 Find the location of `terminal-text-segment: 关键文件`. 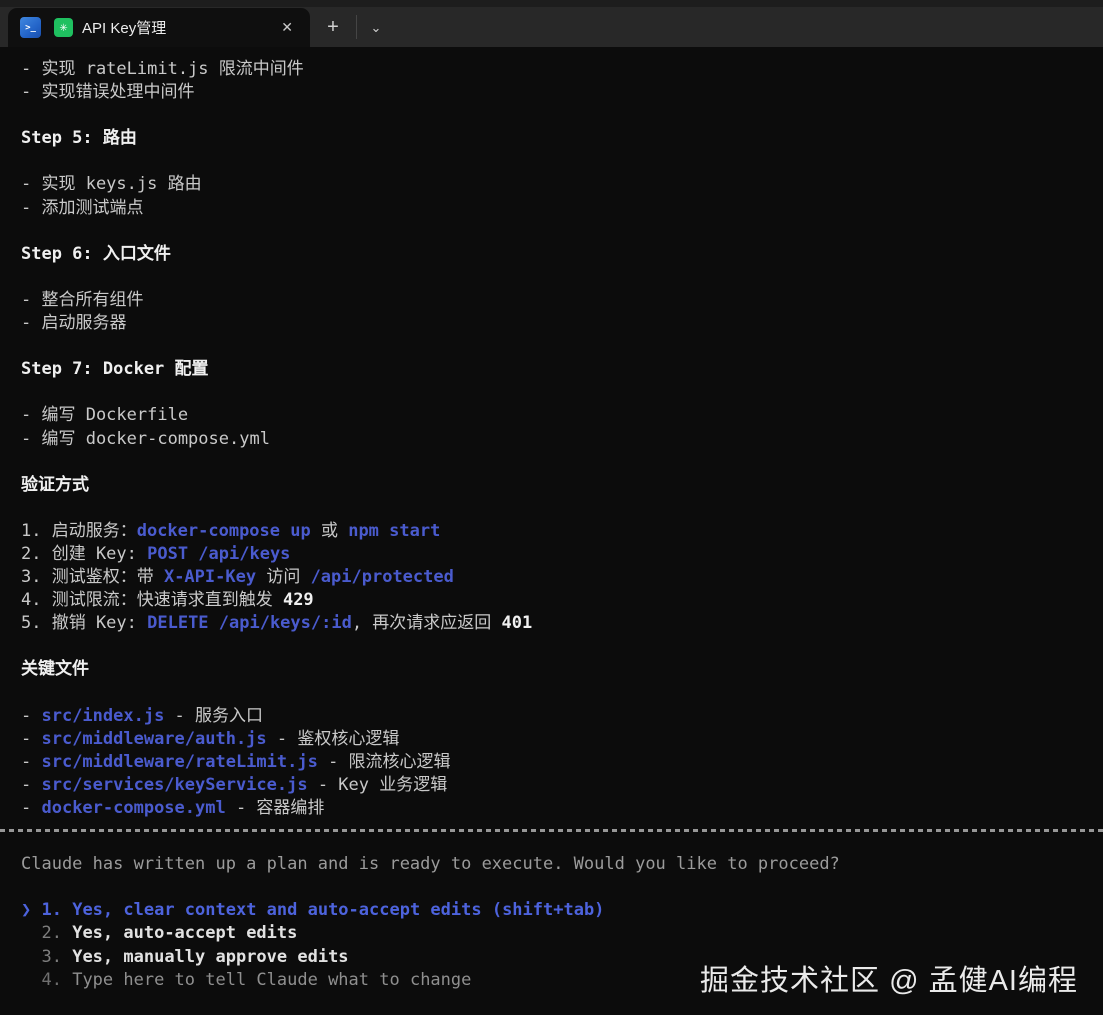

terminal-text-segment: 关键文件 is located at coordinates (55, 669).